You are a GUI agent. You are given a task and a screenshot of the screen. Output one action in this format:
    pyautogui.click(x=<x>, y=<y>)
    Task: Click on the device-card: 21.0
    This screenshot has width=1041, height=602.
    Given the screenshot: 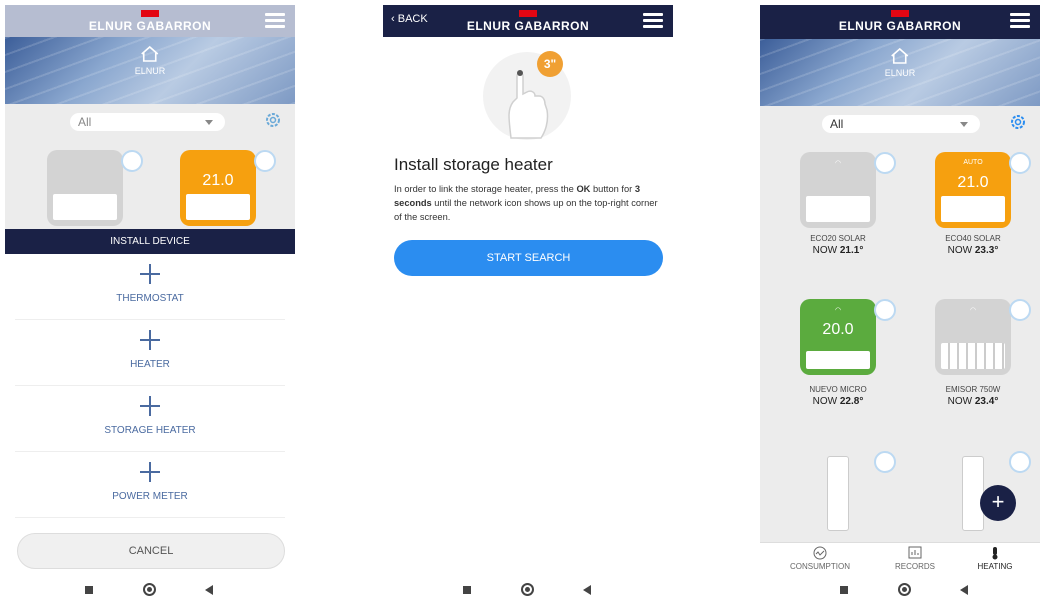 What is the action you would take?
    pyautogui.click(x=218, y=188)
    